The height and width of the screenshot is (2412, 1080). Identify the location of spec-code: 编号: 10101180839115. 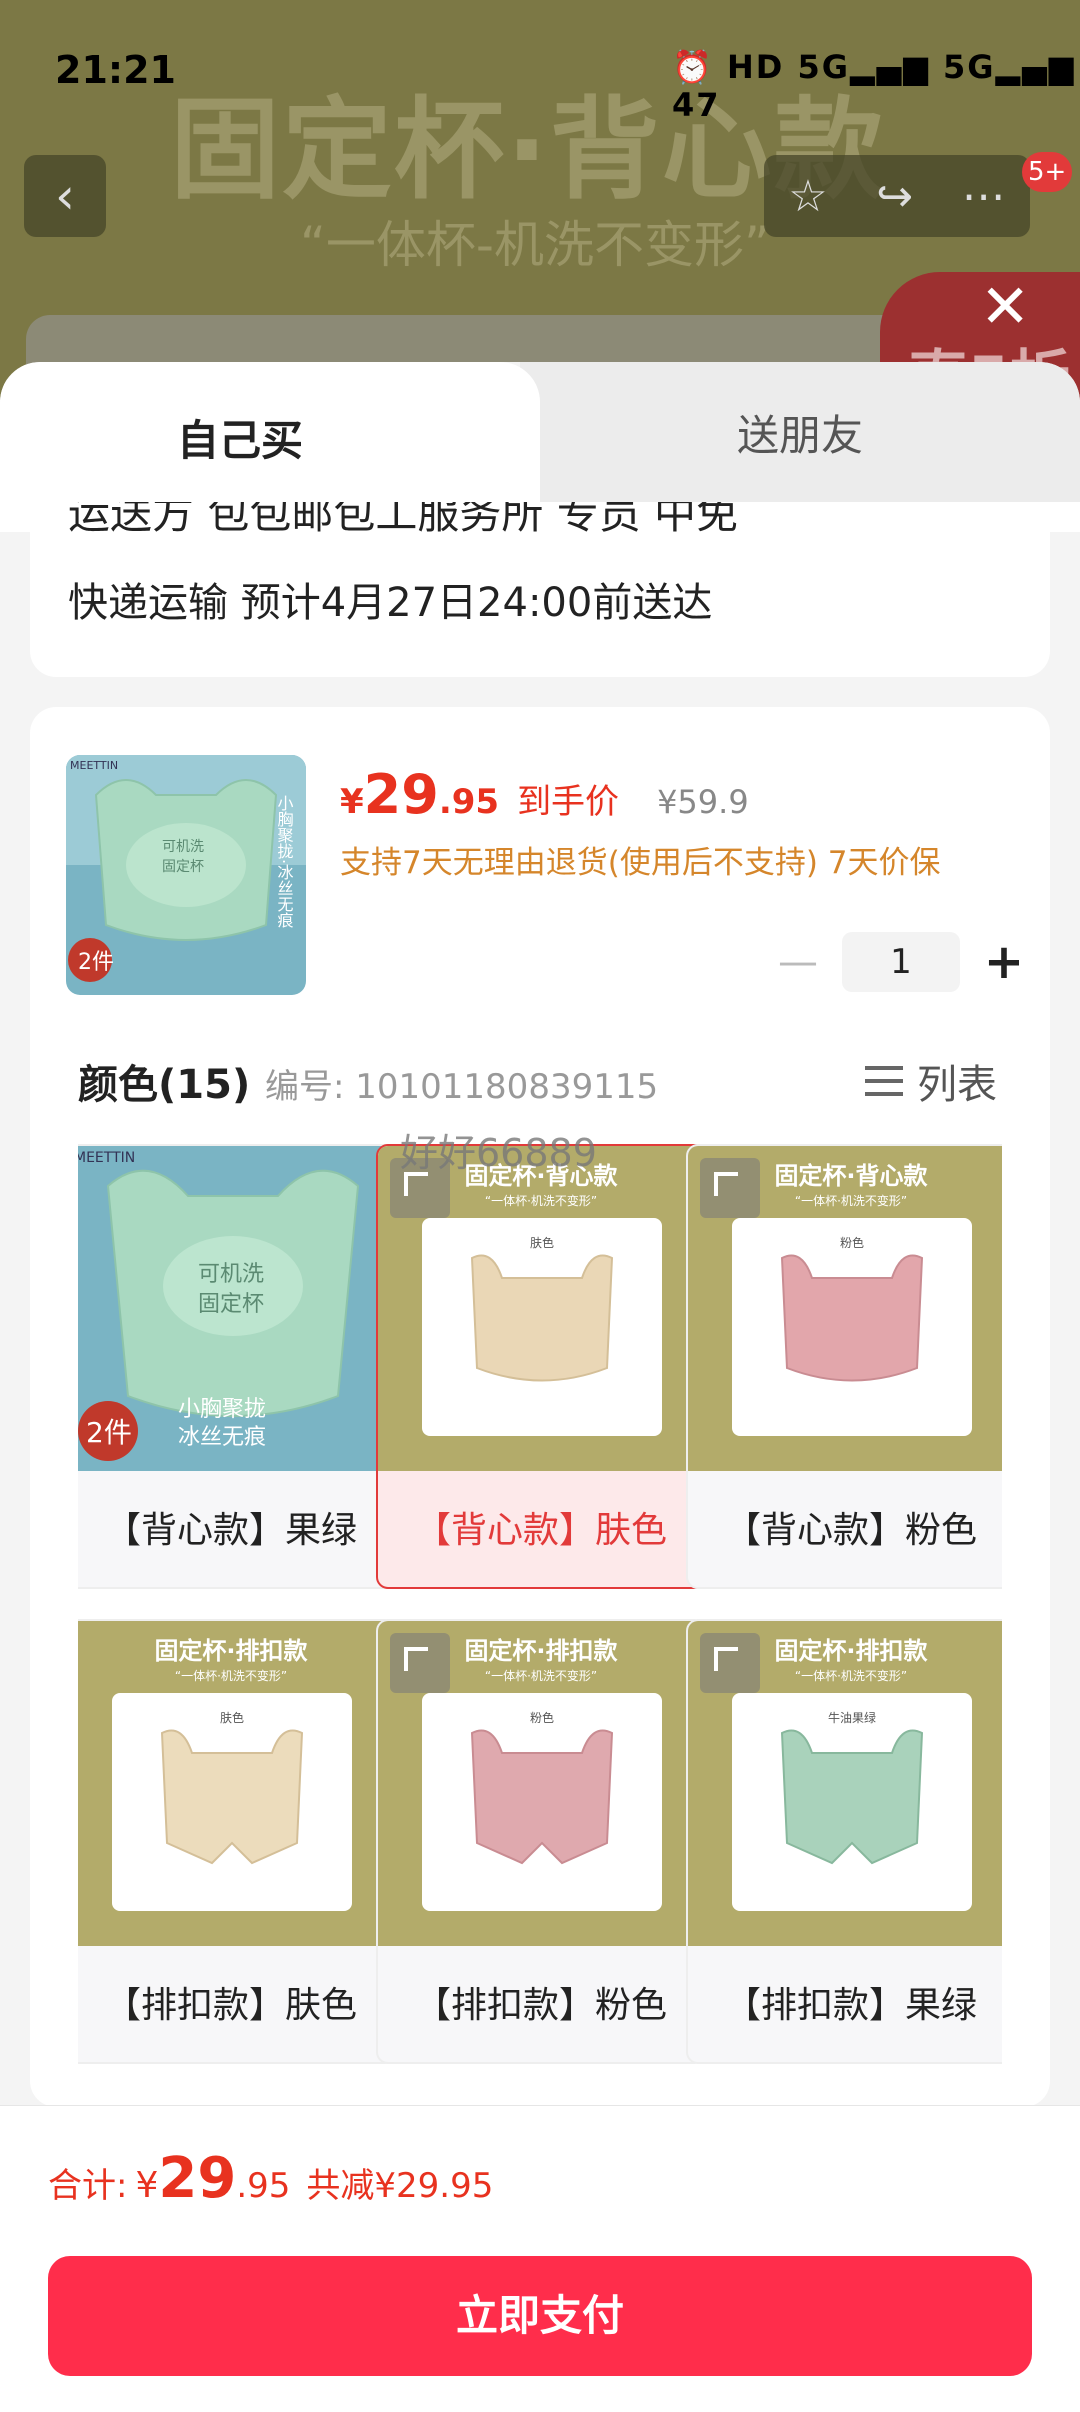
(462, 1087).